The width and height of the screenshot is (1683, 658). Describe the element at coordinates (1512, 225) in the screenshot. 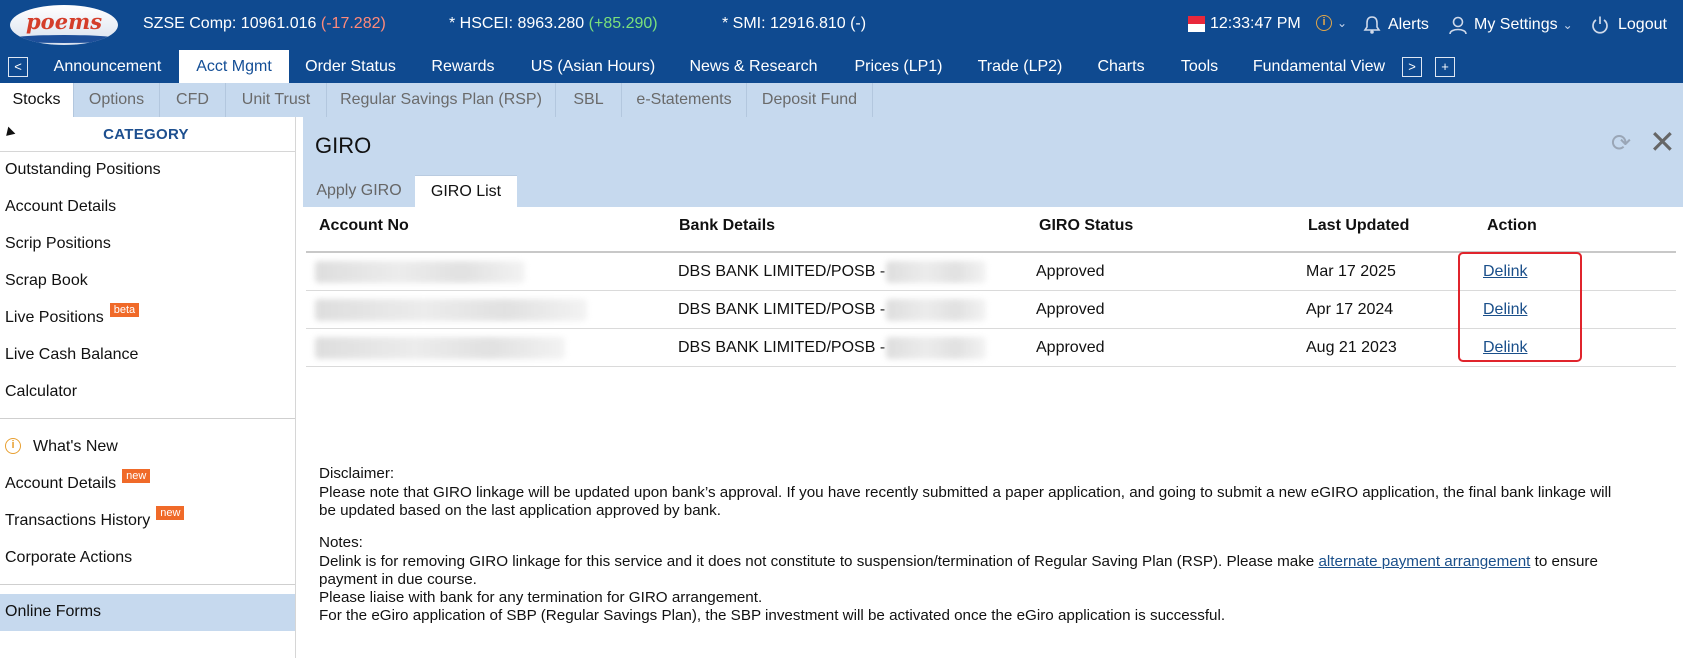

I see `col-header-action: Action` at that location.